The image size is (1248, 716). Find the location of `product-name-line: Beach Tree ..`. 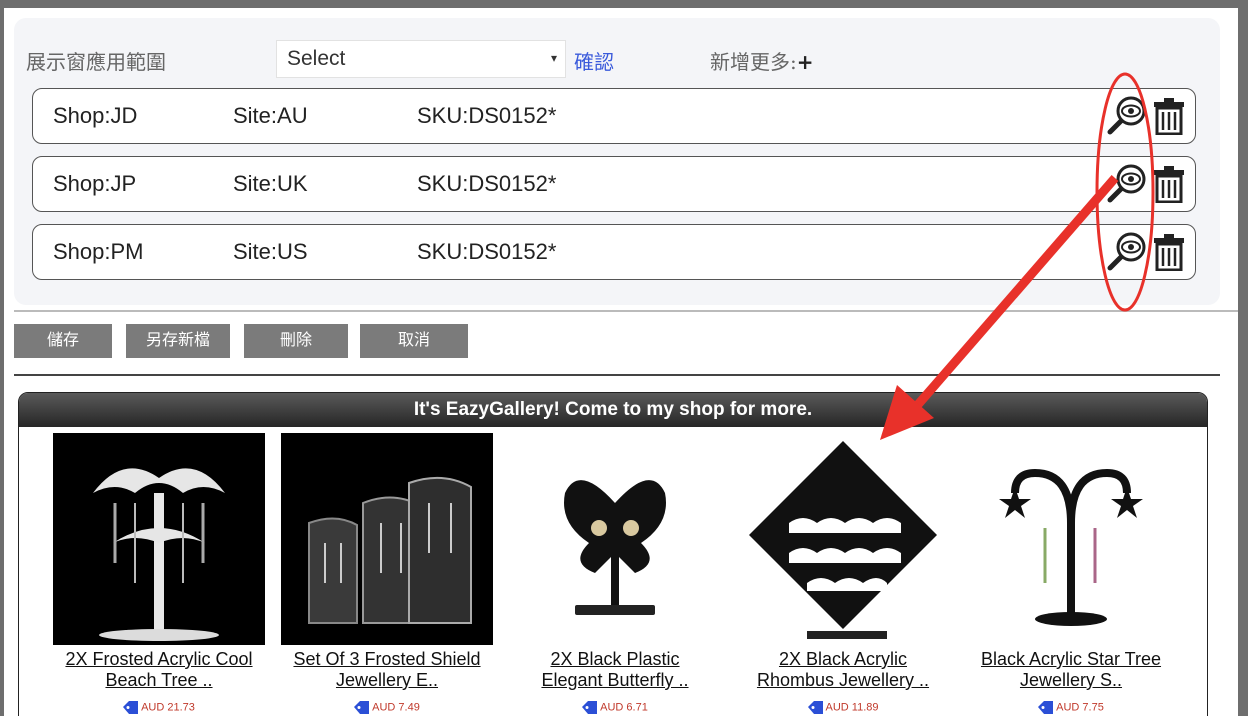

product-name-line: Beach Tree .. is located at coordinates (159, 680).